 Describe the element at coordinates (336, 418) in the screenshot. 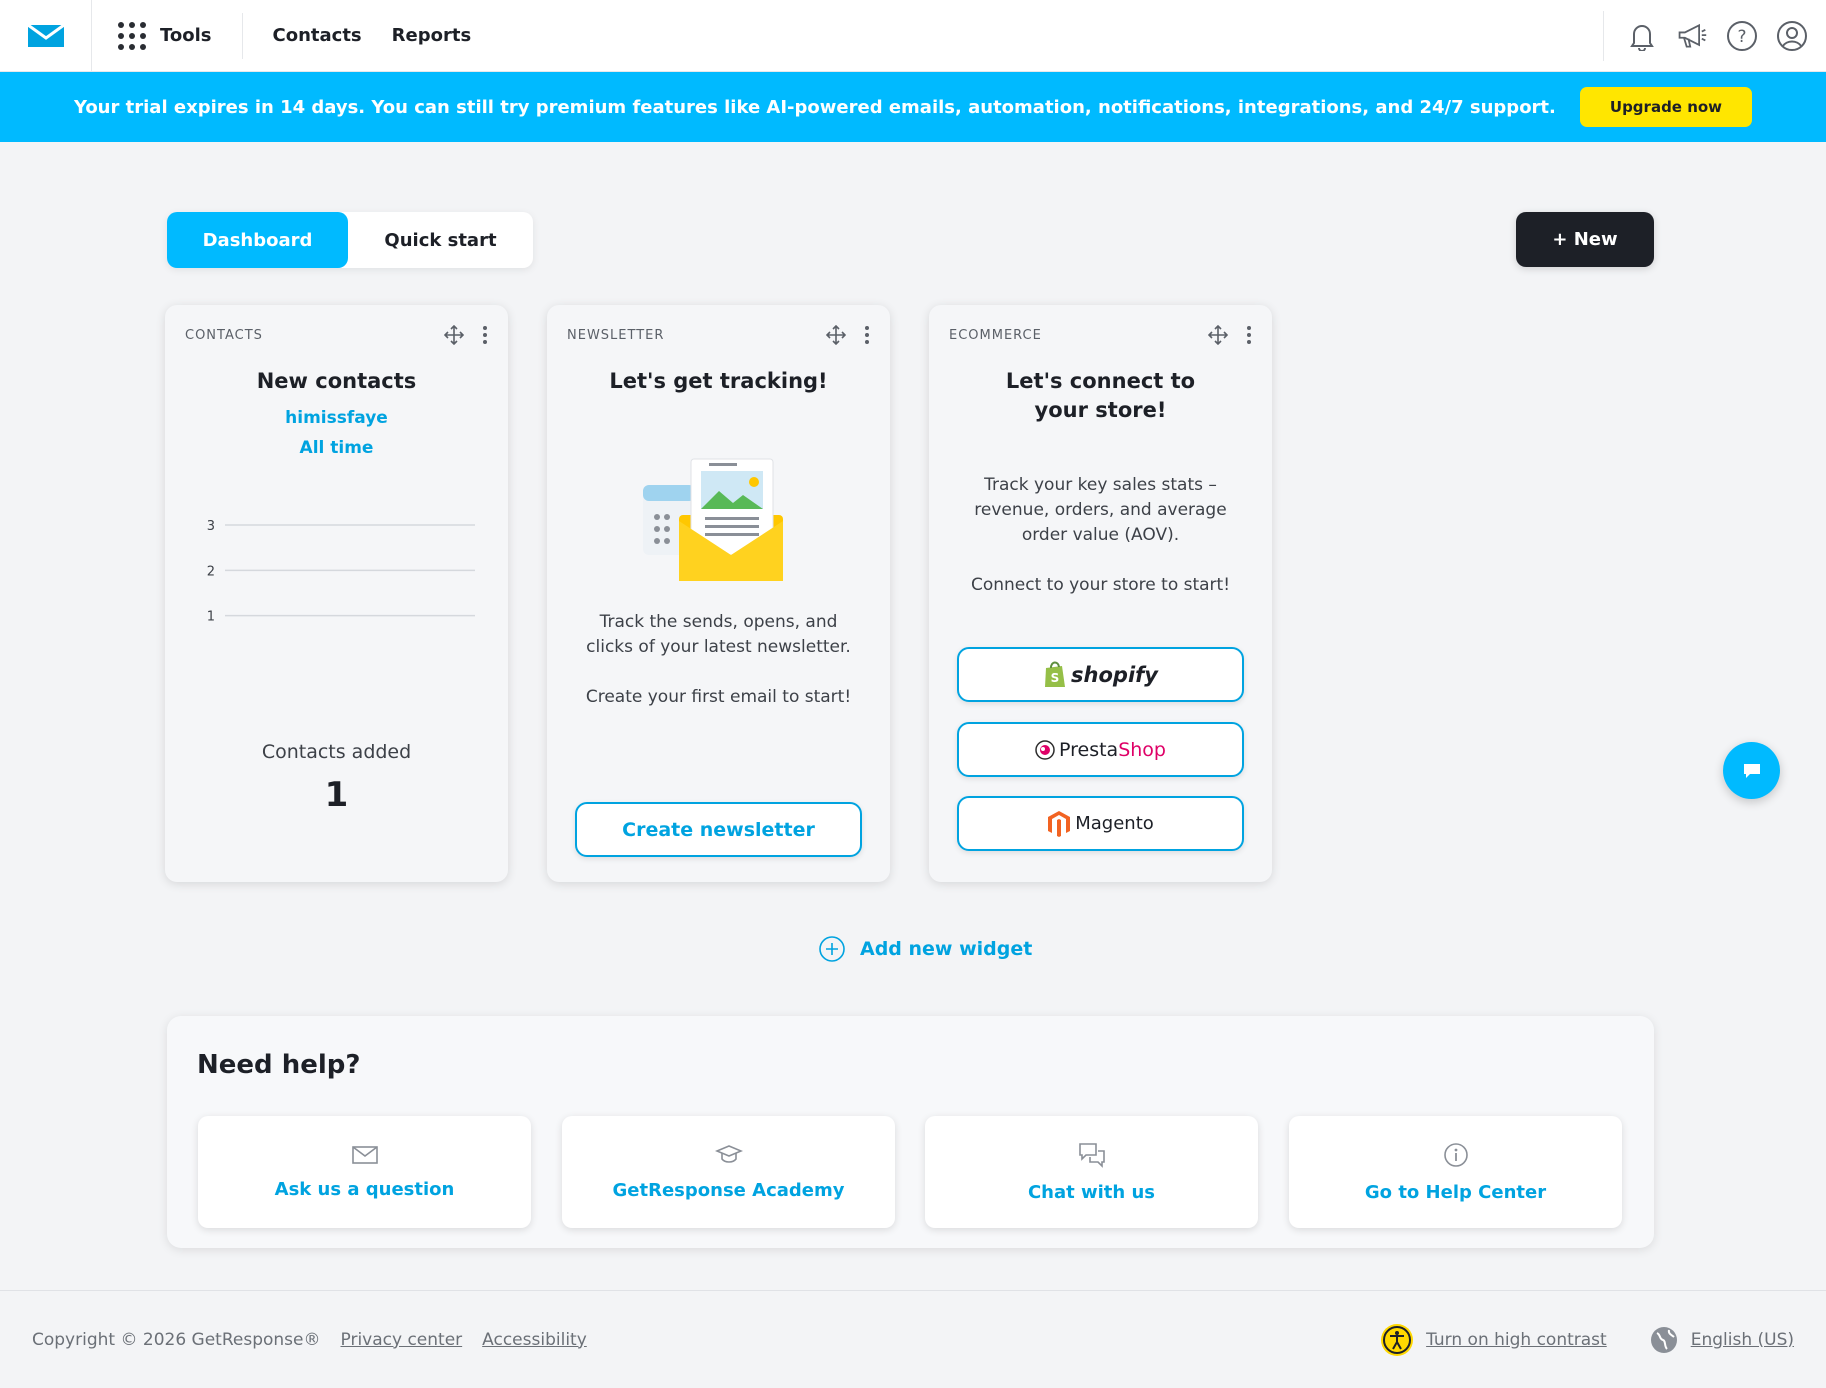

I see `list-selector: himissfaye` at that location.